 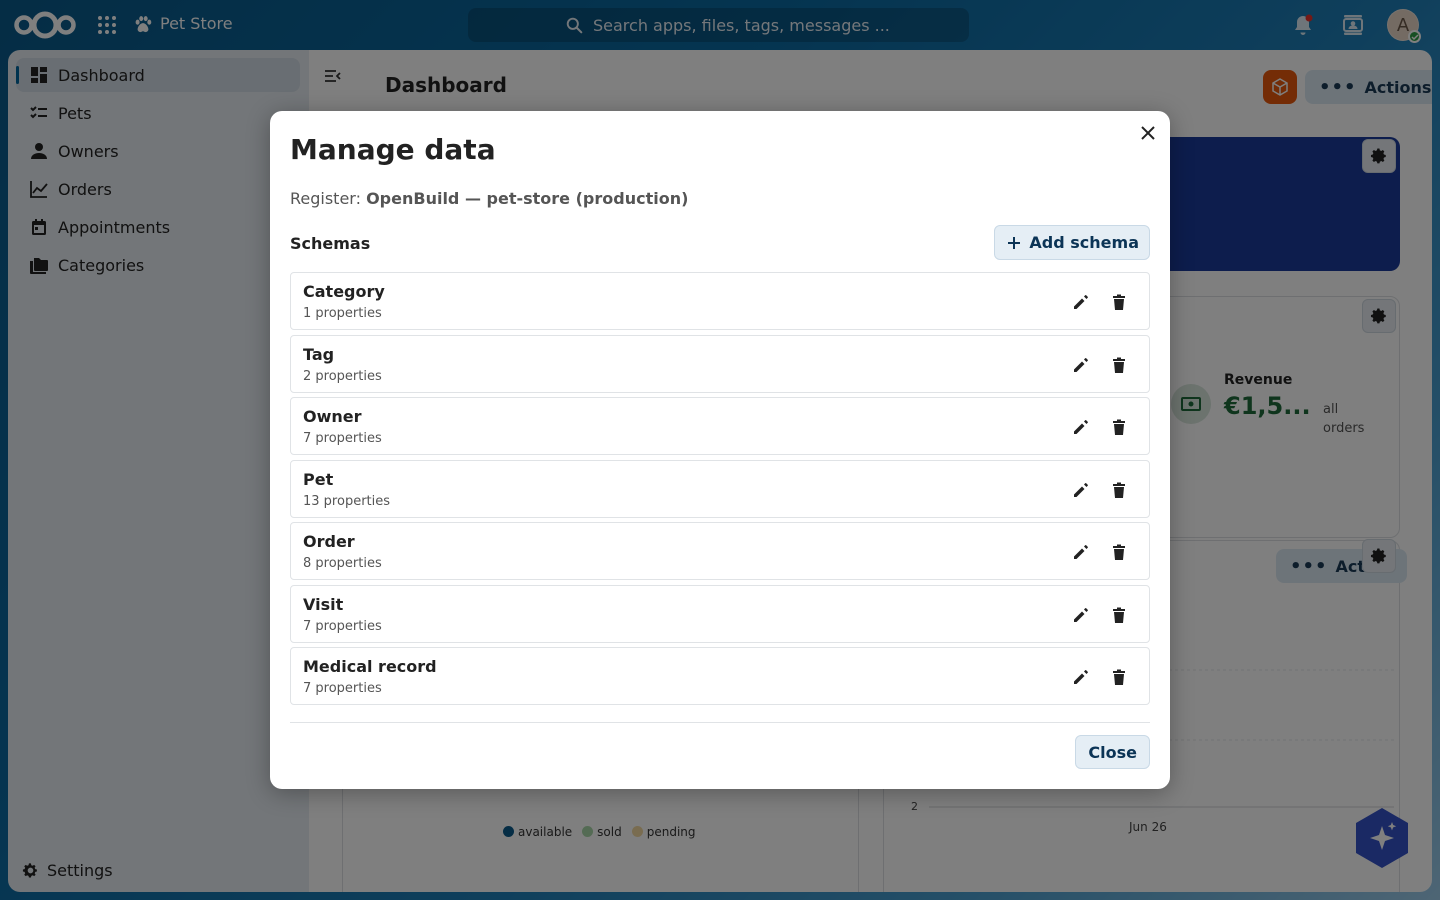 What do you see at coordinates (720, 426) in the screenshot?
I see `schema-row: Owner 7 properties` at bounding box center [720, 426].